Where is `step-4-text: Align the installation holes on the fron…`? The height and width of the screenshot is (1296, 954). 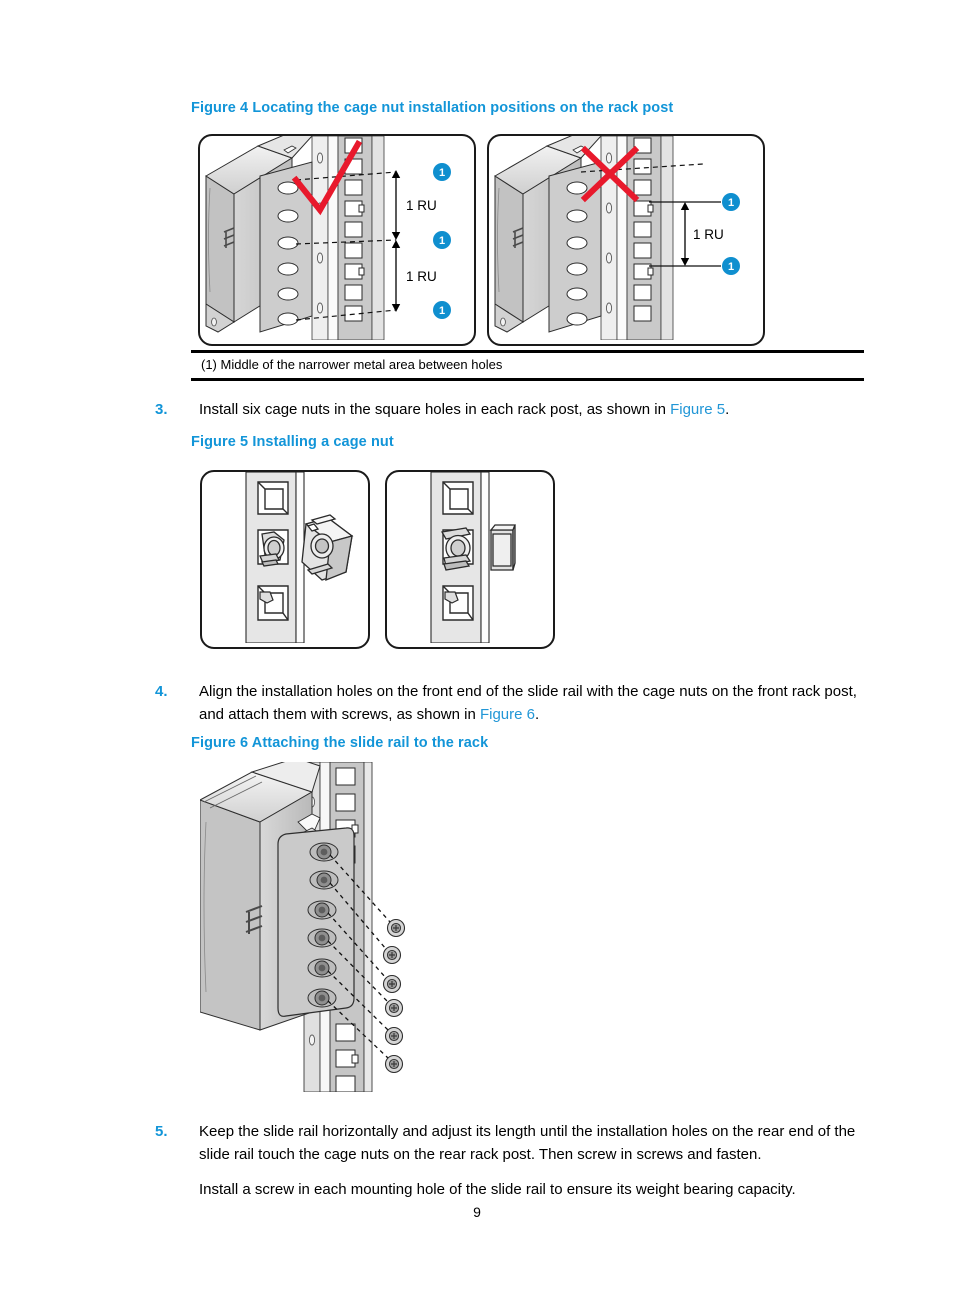 step-4-text: Align the installation holes on the fron… is located at coordinates (539, 703).